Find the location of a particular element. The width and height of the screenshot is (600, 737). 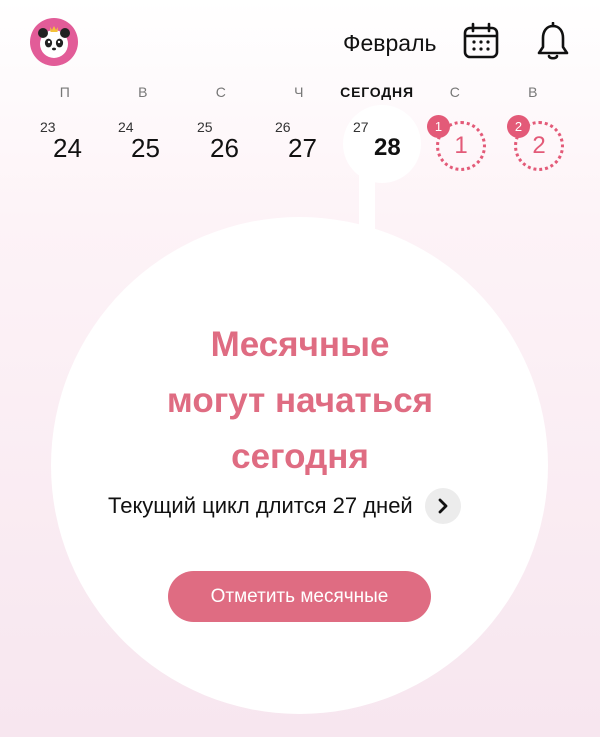

predicted-day-badge: 2 is located at coordinates (518, 126).